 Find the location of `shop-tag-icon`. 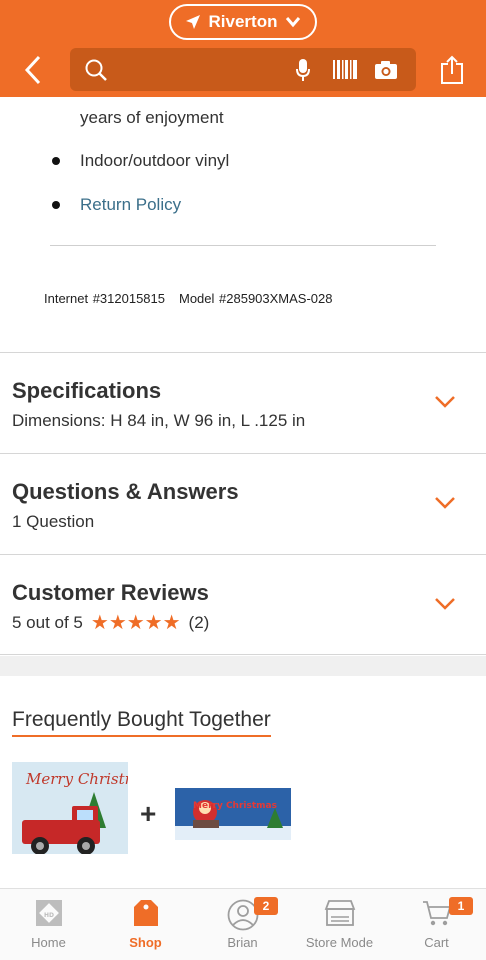

shop-tag-icon is located at coordinates (145, 913).